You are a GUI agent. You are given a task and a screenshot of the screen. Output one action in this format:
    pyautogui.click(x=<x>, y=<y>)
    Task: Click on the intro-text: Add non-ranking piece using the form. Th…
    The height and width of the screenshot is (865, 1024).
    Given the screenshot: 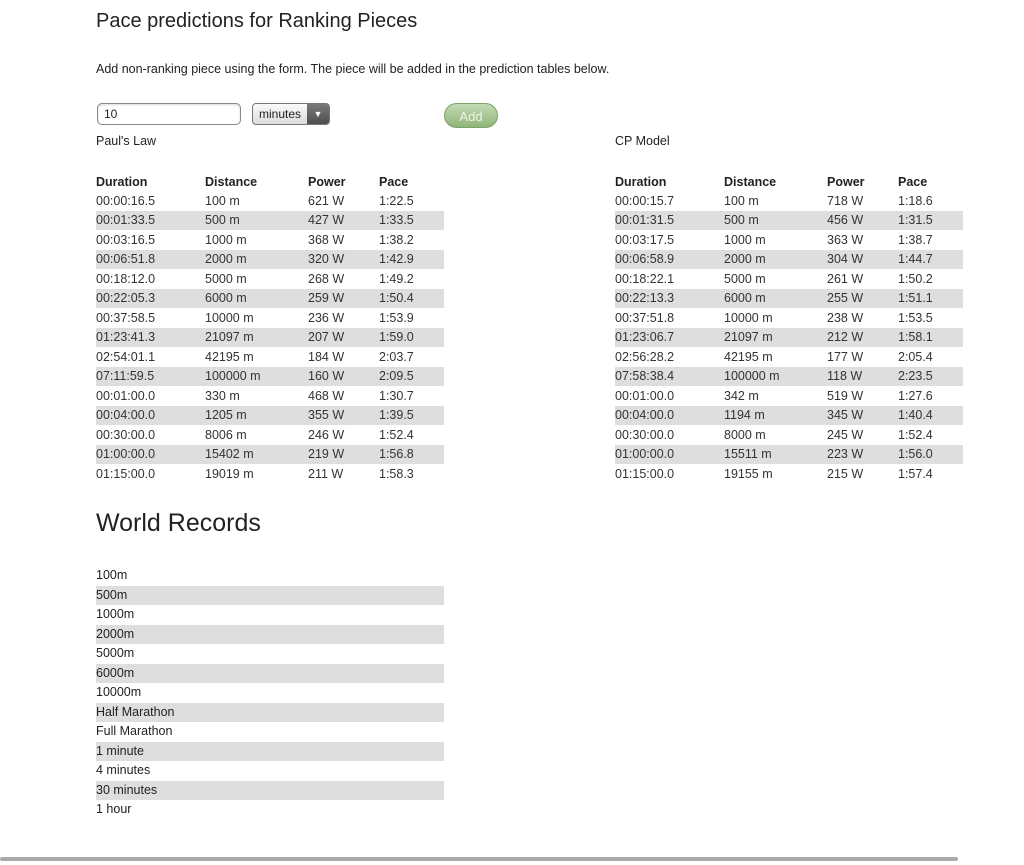 What is the action you would take?
    pyautogui.click(x=353, y=69)
    